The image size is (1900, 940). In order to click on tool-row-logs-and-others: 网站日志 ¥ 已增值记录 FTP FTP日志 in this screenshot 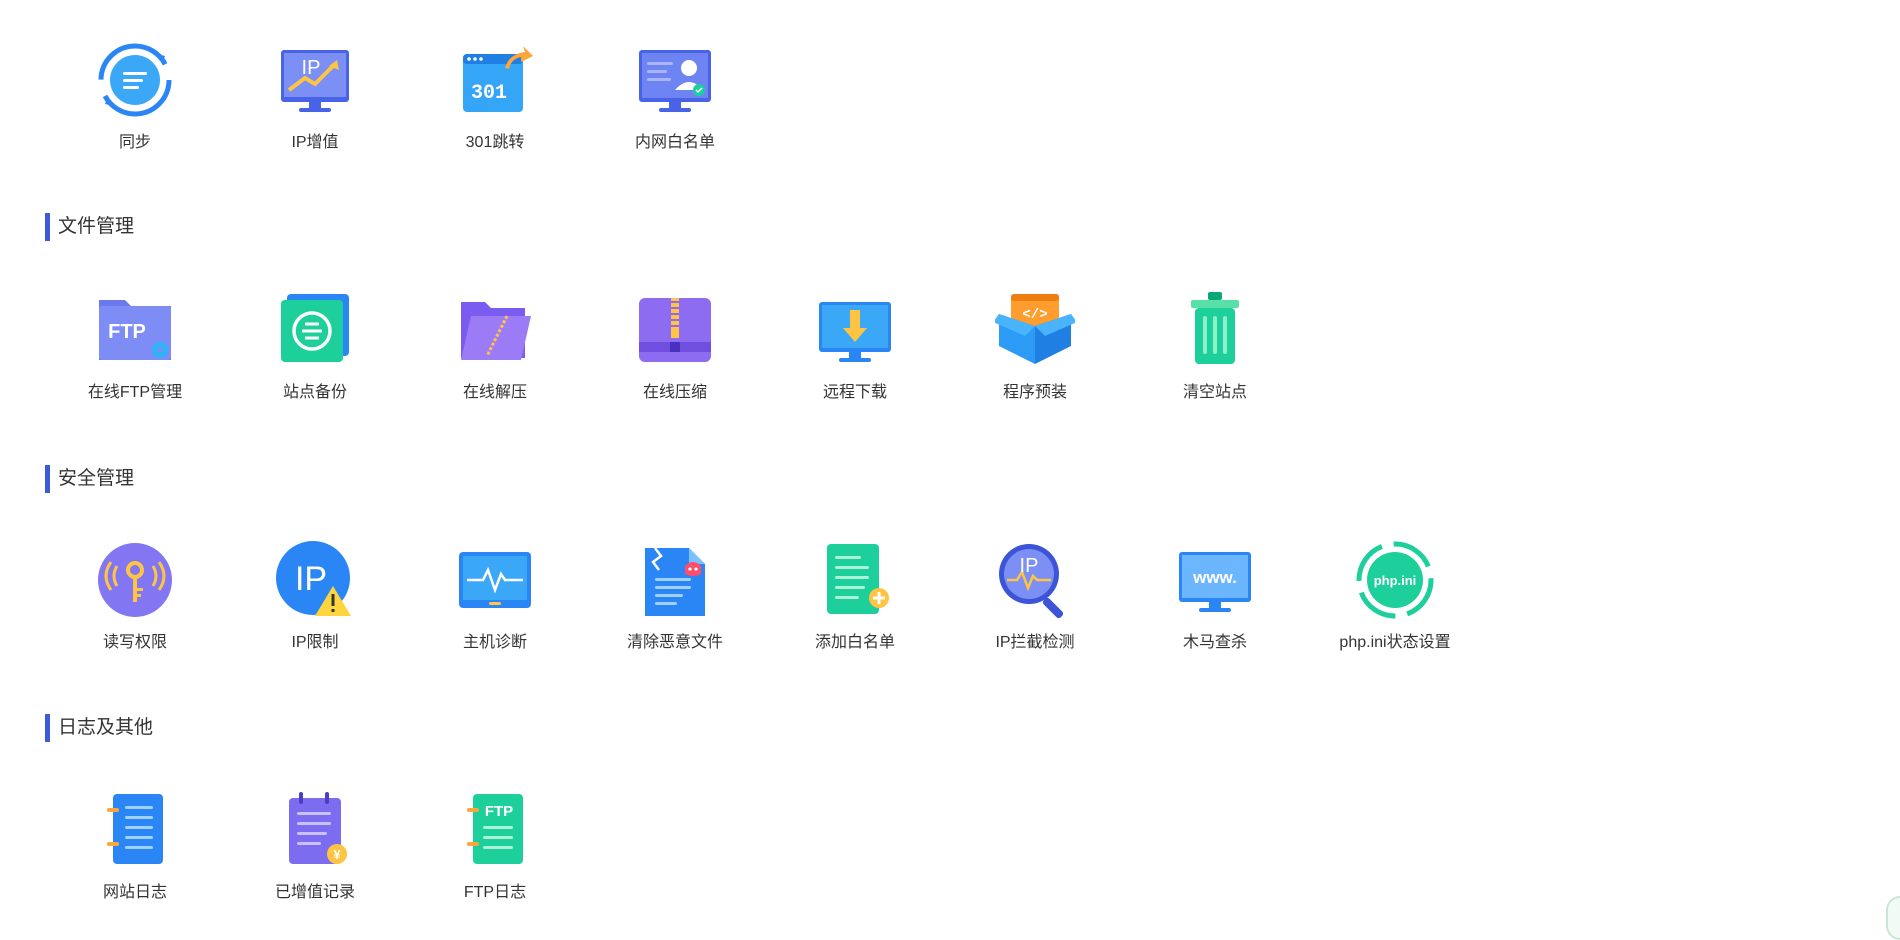, I will do `click(845, 865)`.